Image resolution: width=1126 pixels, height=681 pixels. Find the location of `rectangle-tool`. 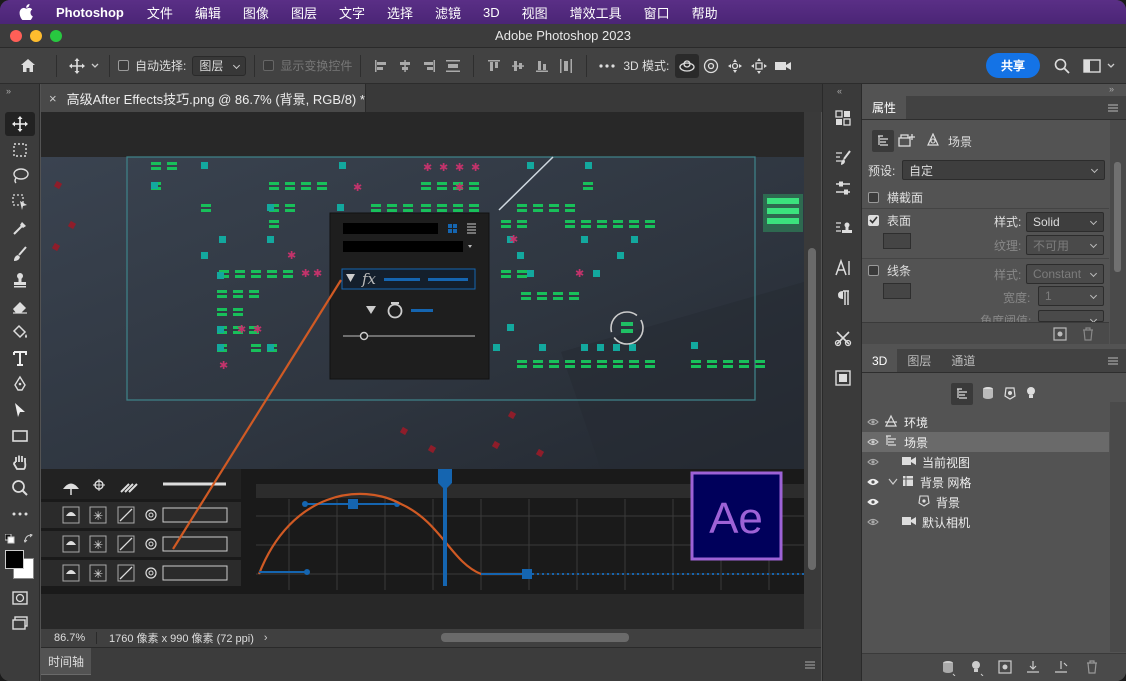

rectangle-tool is located at coordinates (20, 436).